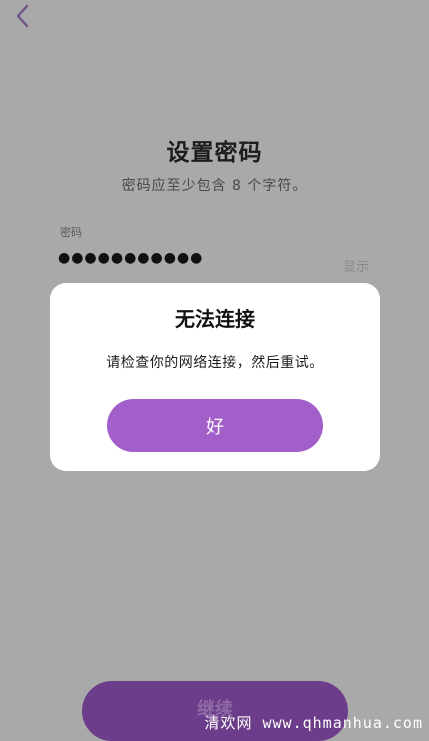 This screenshot has height=741, width=429. I want to click on page-title: 设置密码, so click(214, 153).